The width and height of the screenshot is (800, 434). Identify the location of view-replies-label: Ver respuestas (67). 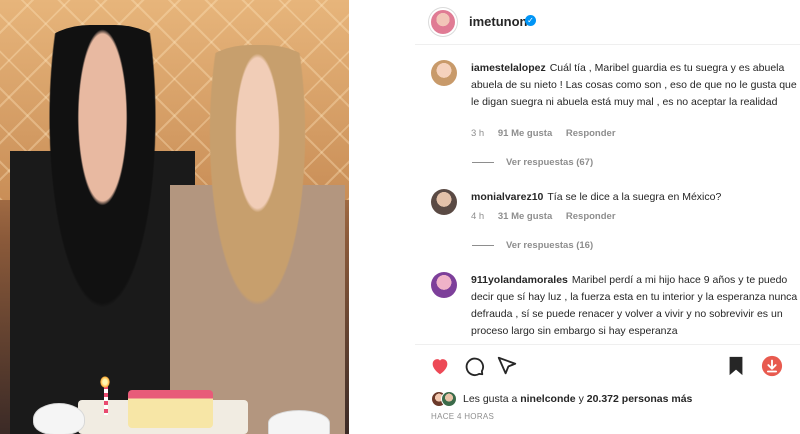
(550, 162).